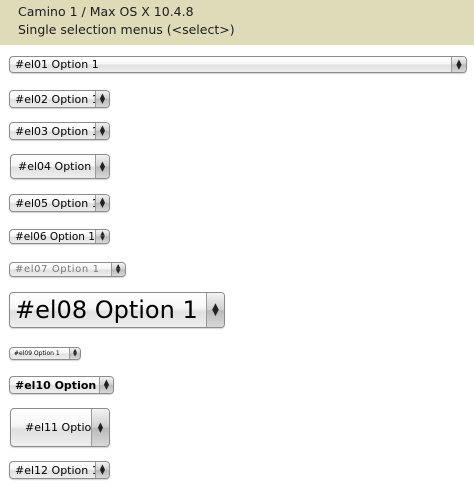 This screenshot has height=504, width=474. I want to click on select-el07-value: #el07 Option 1, so click(57, 269).